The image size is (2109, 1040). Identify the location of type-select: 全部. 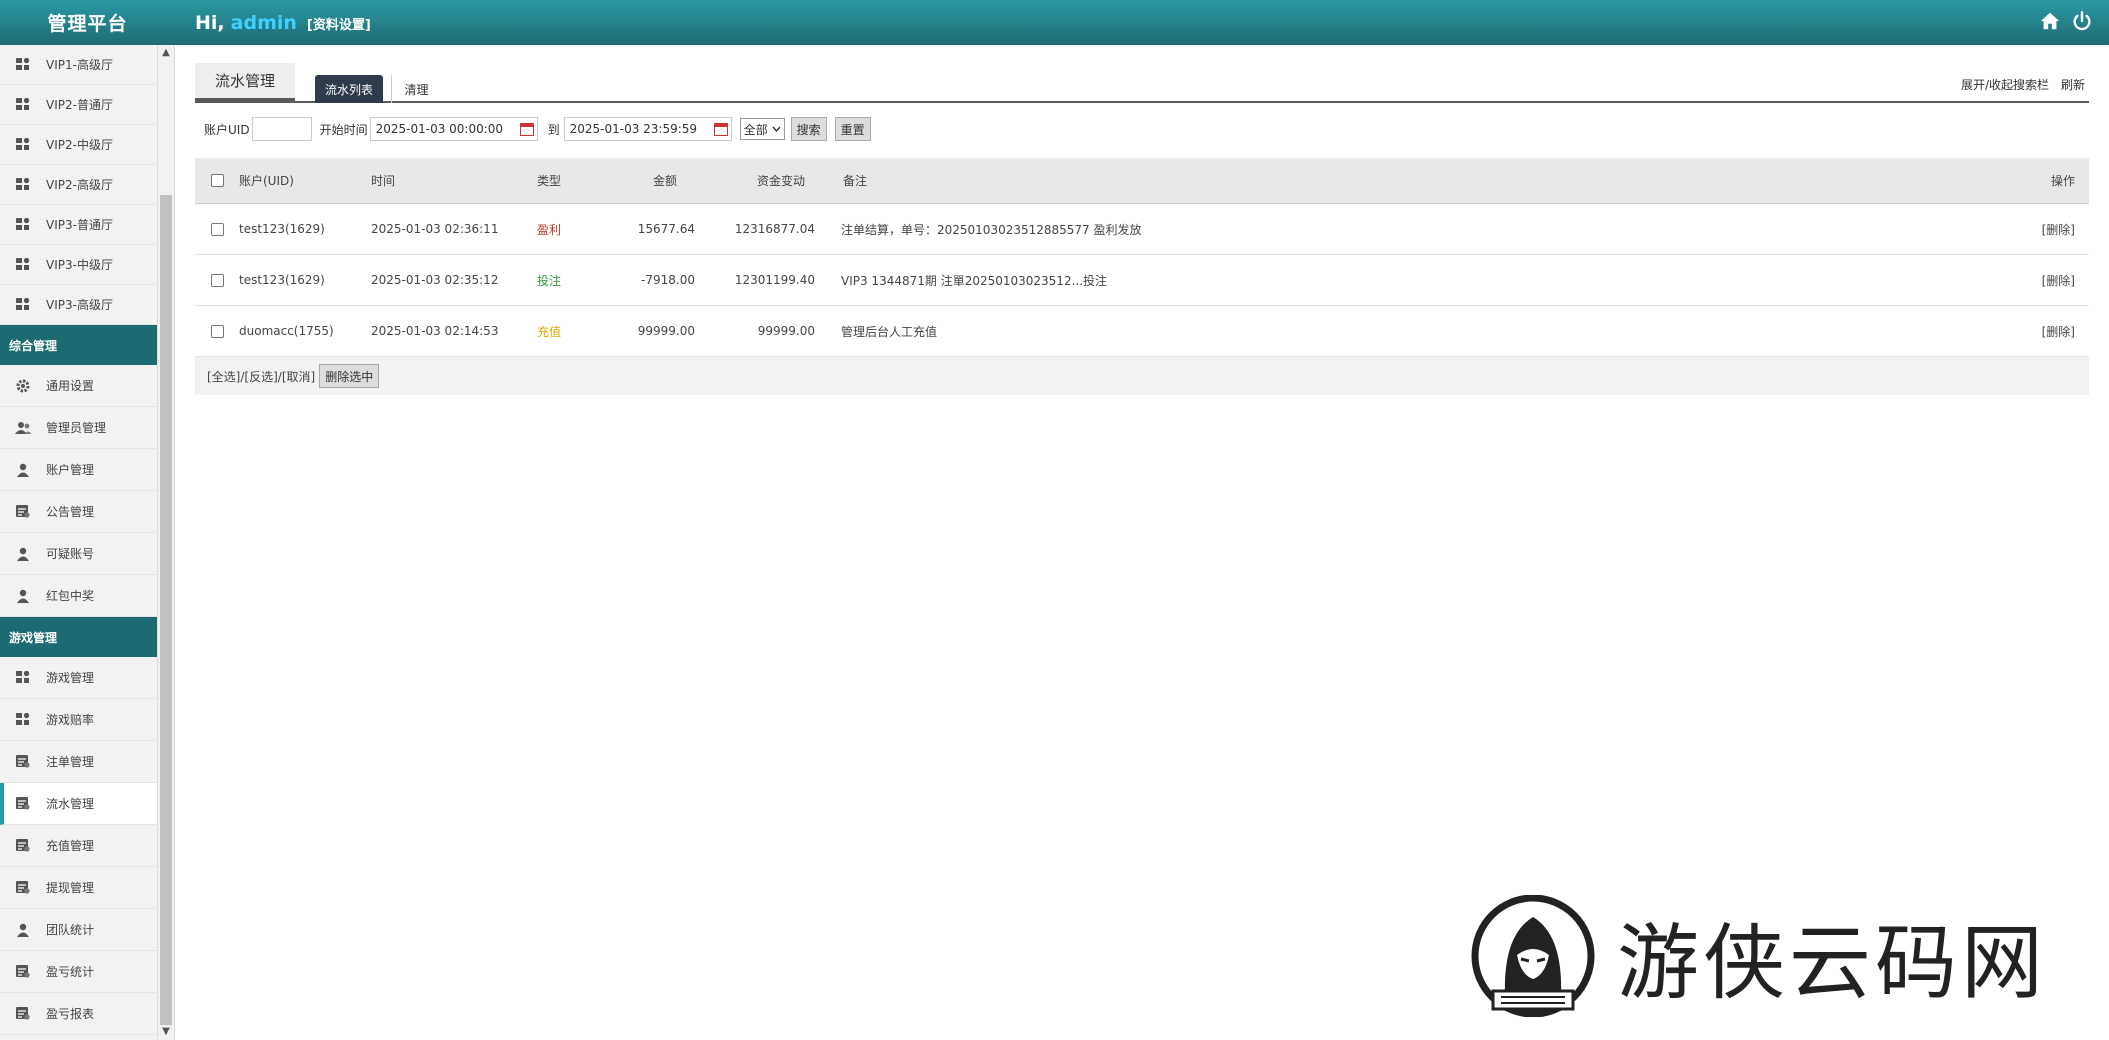
(762, 129).